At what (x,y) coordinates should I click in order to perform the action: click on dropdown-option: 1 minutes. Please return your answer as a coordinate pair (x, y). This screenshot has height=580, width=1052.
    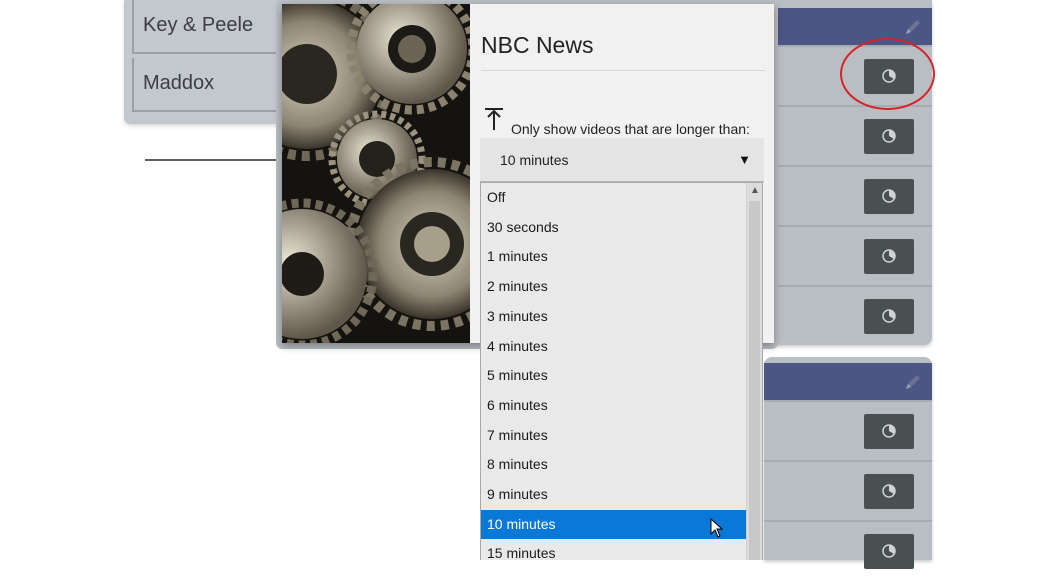
    Looking at the image, I should click on (614, 257).